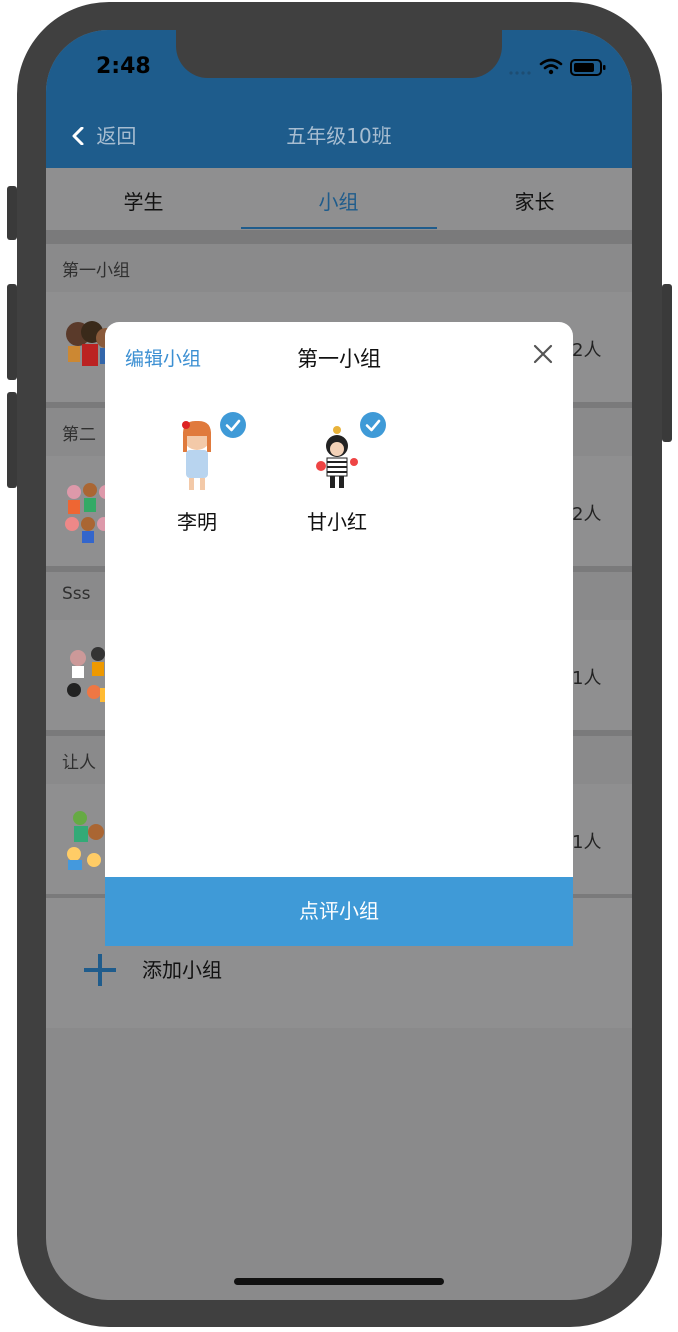 This screenshot has width=678, height=1332. Describe the element at coordinates (12, 213) in the screenshot. I see `silent-switch` at that location.